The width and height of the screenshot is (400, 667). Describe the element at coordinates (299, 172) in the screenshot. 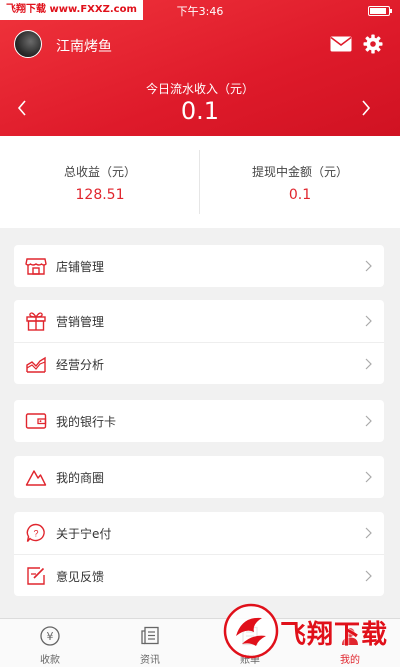

I see `withdrawing-amount-label: 提现中金额（元）` at that location.